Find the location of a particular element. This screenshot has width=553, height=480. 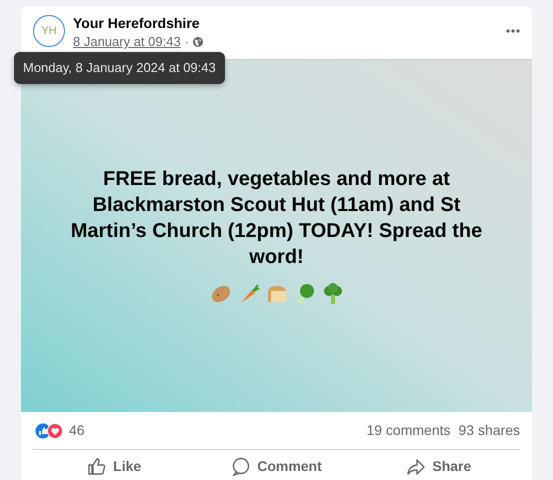

globe-icon is located at coordinates (198, 41).